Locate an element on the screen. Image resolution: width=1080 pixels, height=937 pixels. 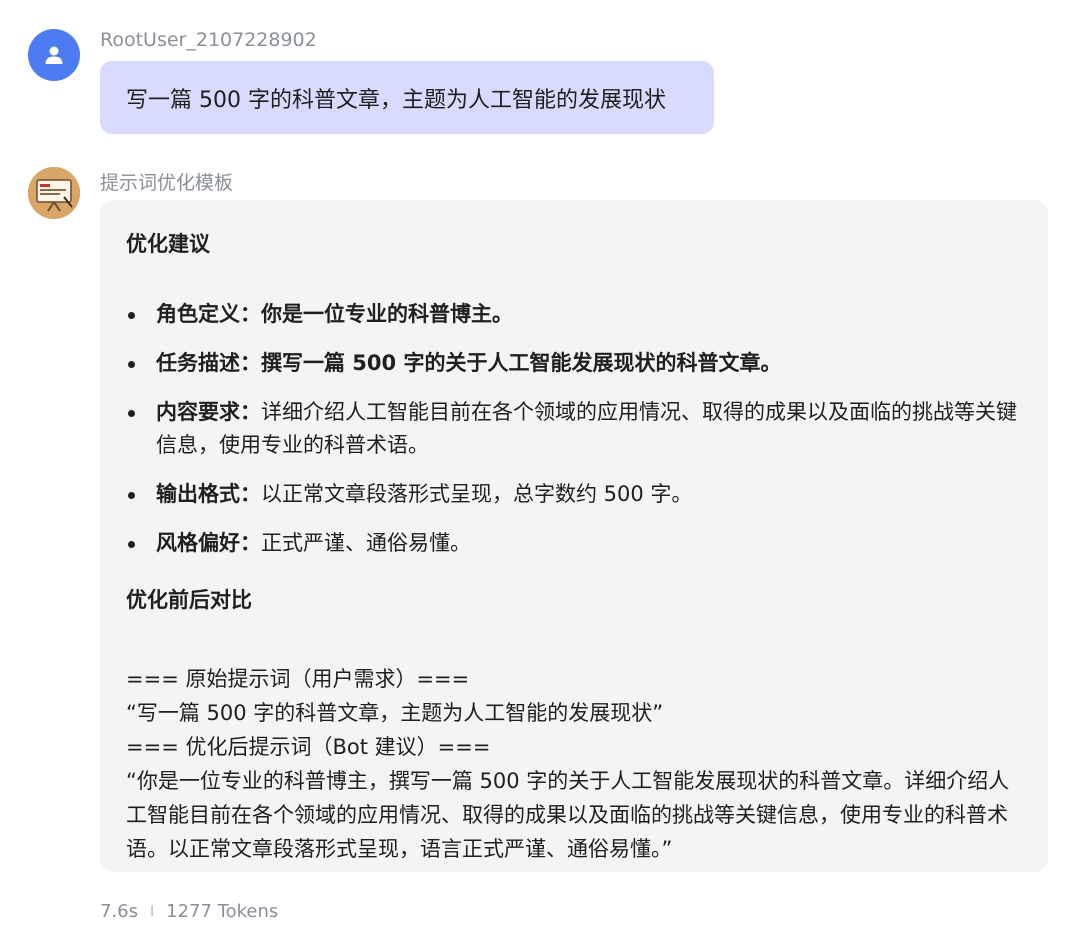
user-name: RootUser_2107228902 is located at coordinates (208, 40).